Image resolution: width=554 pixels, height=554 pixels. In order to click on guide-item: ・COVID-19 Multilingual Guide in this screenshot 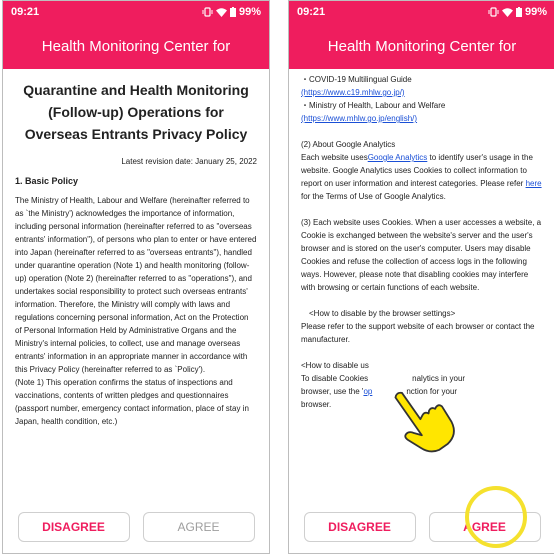, I will do `click(356, 79)`.